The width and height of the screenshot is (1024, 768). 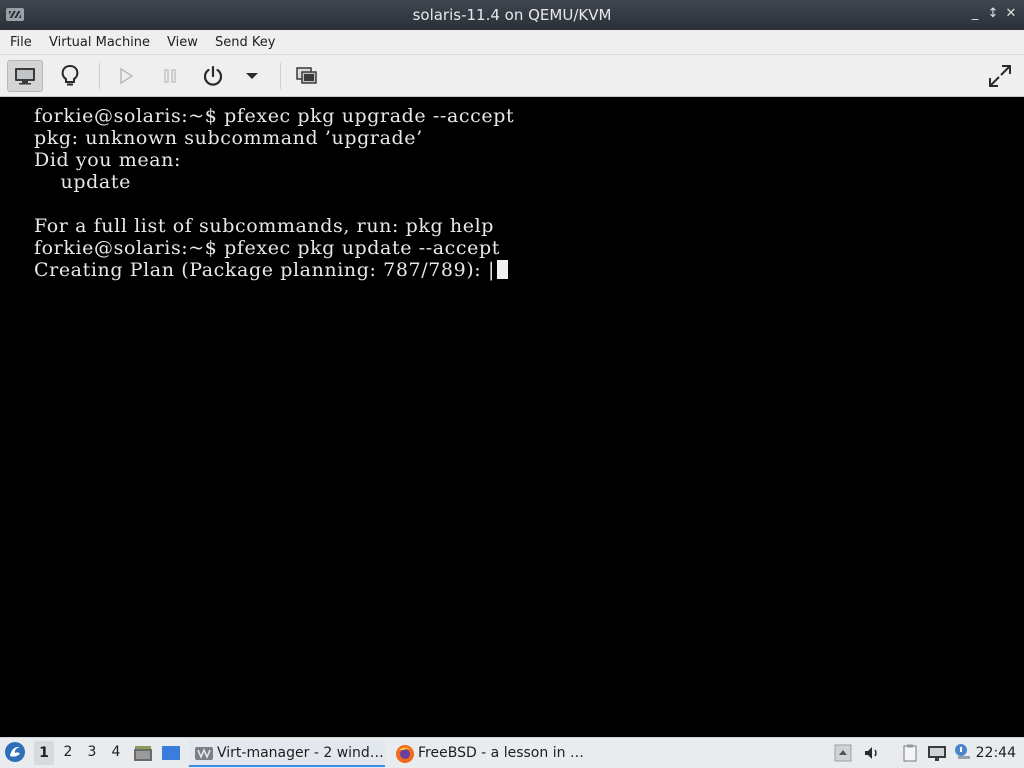 What do you see at coordinates (92, 752) in the screenshot?
I see `workspace-3: 3` at bounding box center [92, 752].